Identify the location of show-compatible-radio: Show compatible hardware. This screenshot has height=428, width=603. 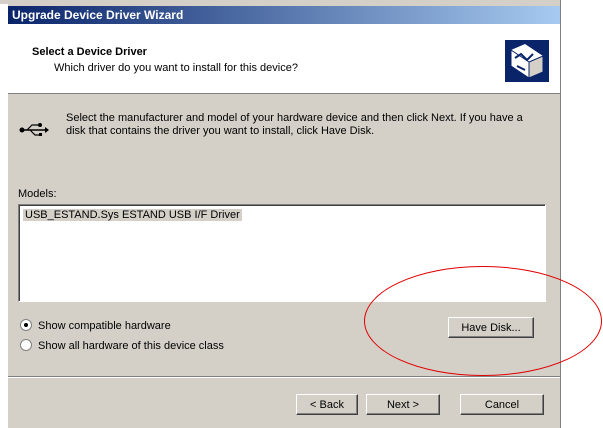
(95, 325).